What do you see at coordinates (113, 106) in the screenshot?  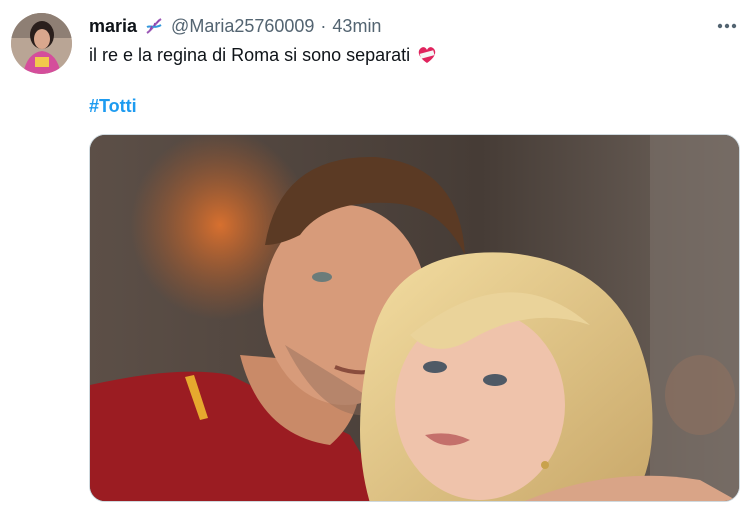 I see `hashtag-link: #Totti` at bounding box center [113, 106].